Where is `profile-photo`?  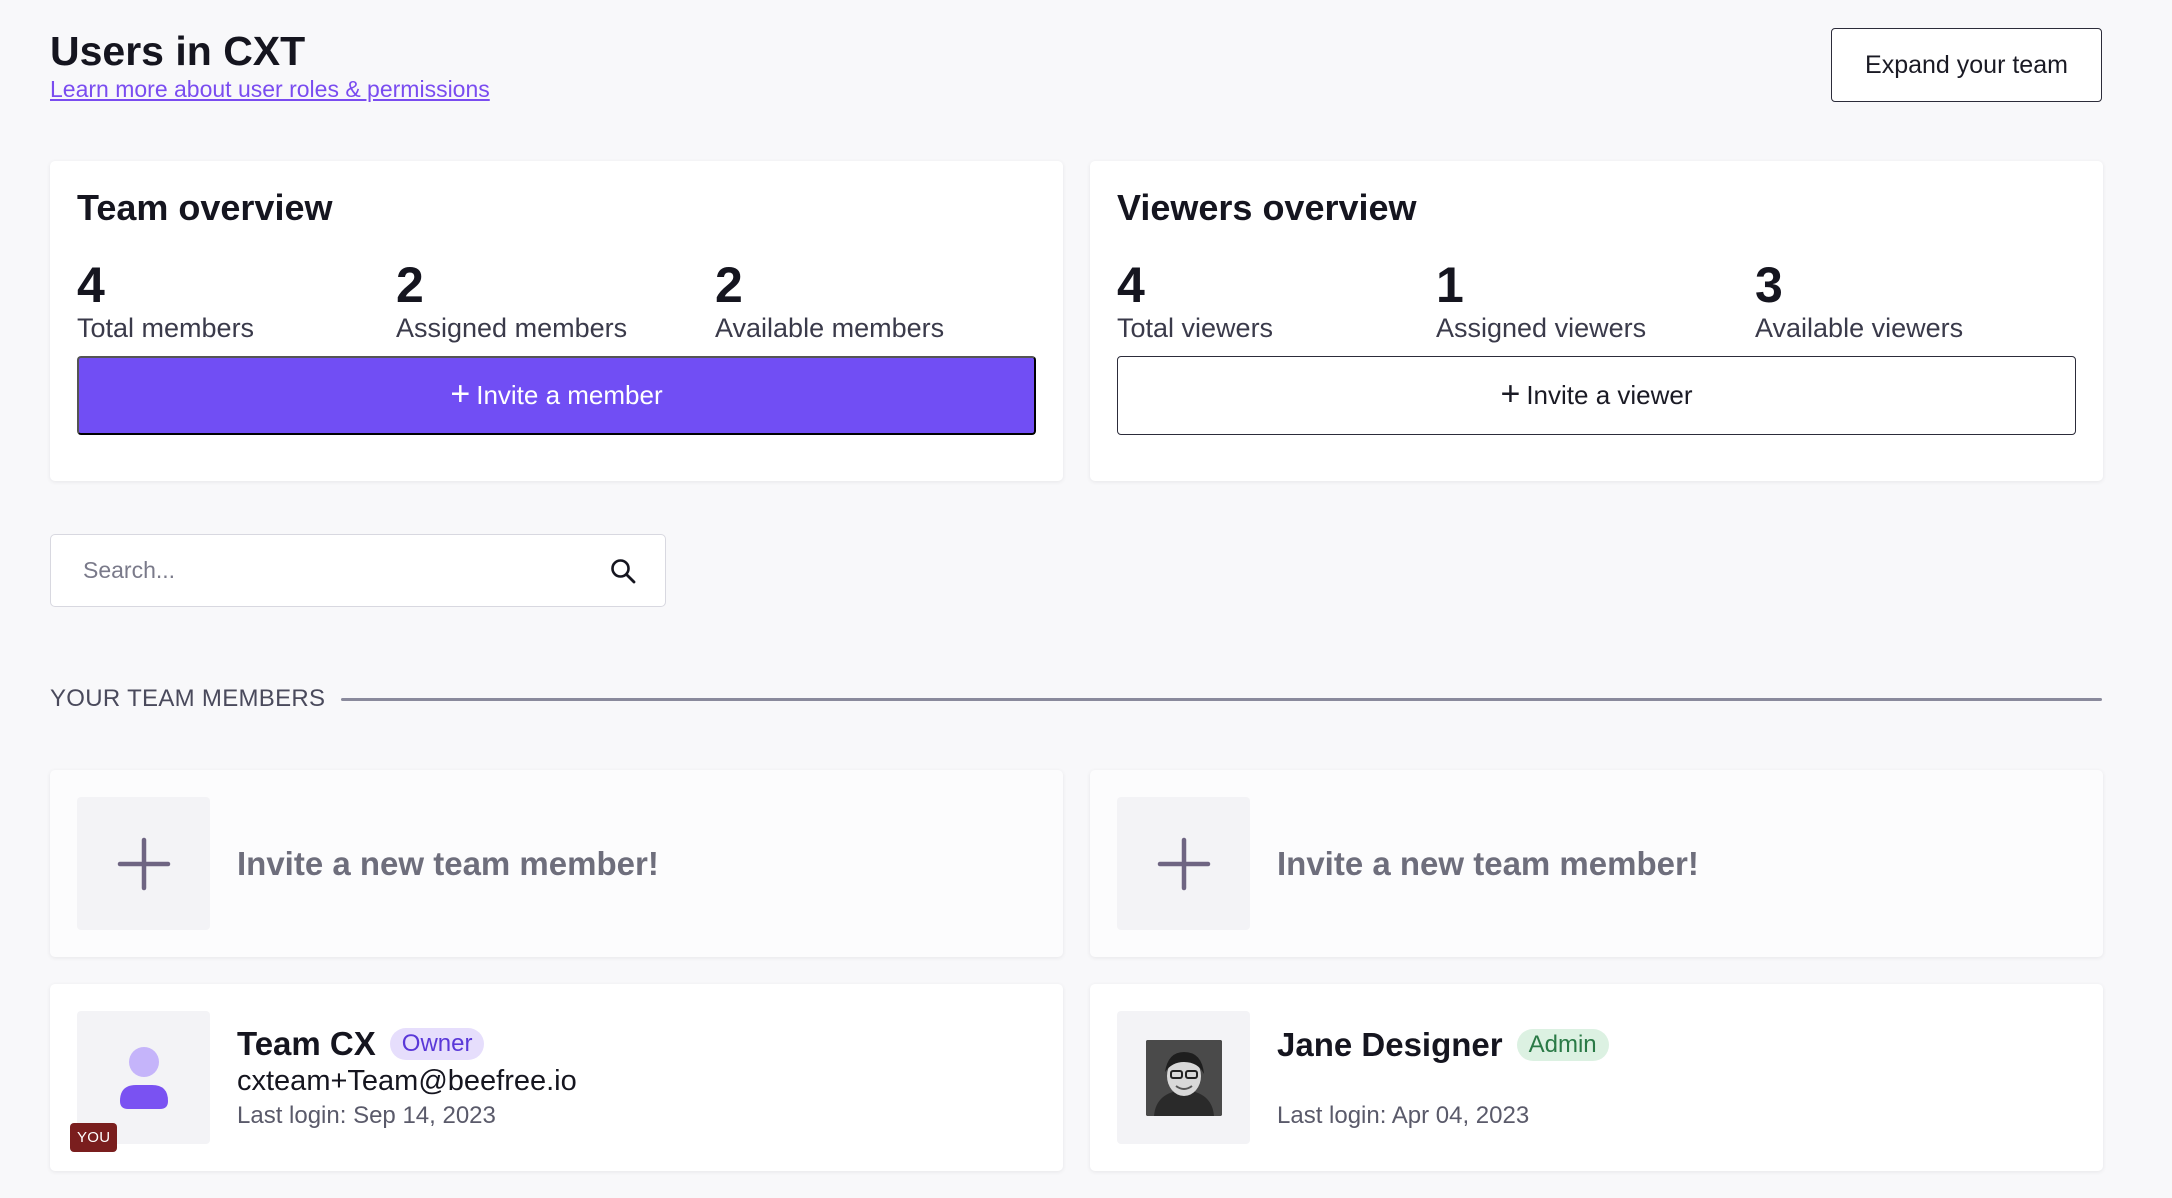
profile-photo is located at coordinates (1183, 1077).